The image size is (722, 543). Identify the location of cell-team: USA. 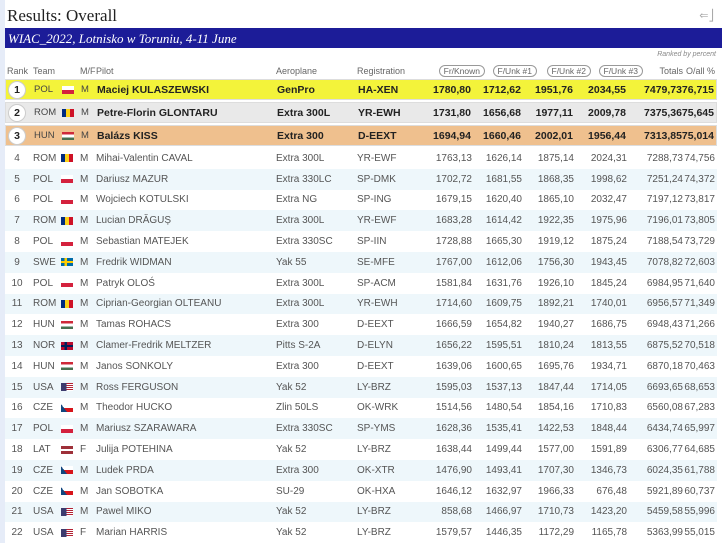
(43, 512).